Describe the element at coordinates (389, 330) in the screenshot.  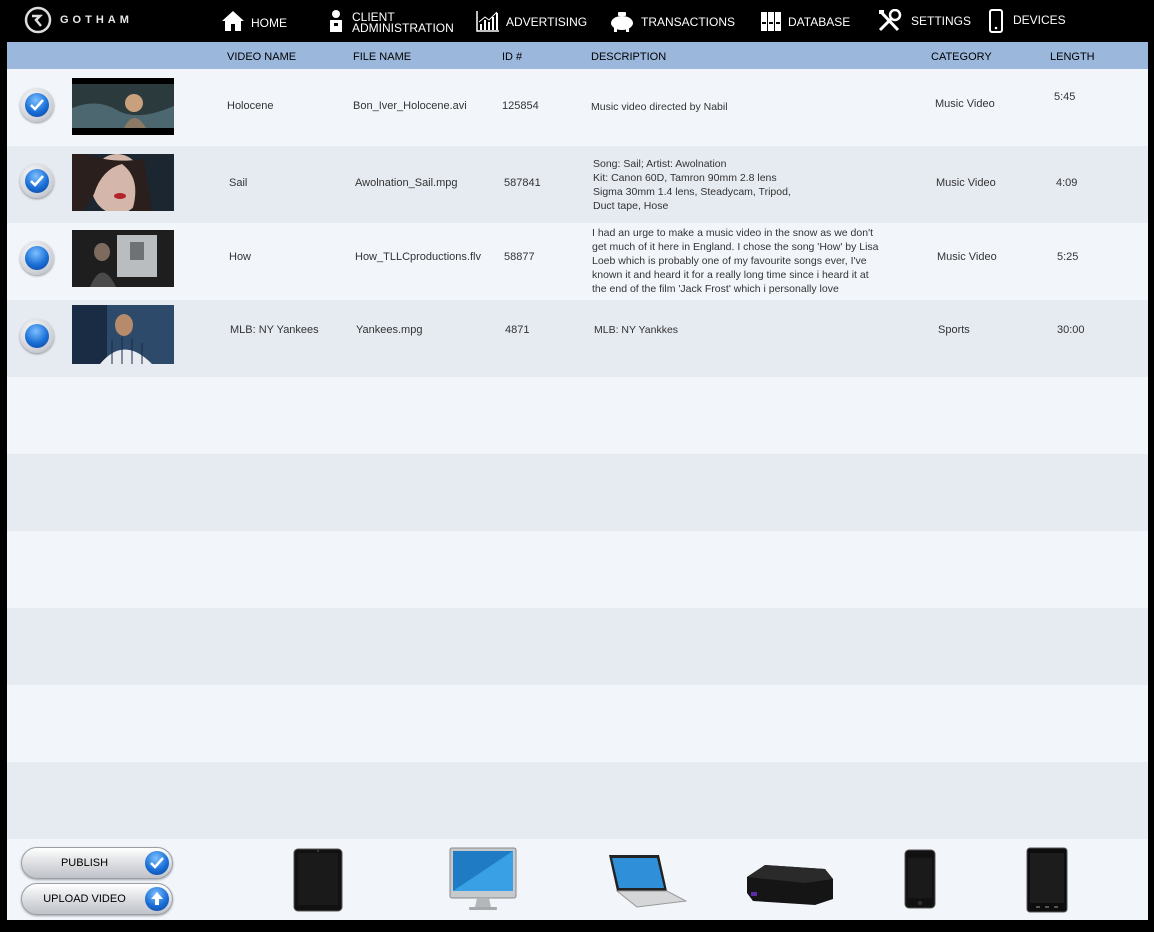
I see `file-name: Yankees.mpg` at that location.